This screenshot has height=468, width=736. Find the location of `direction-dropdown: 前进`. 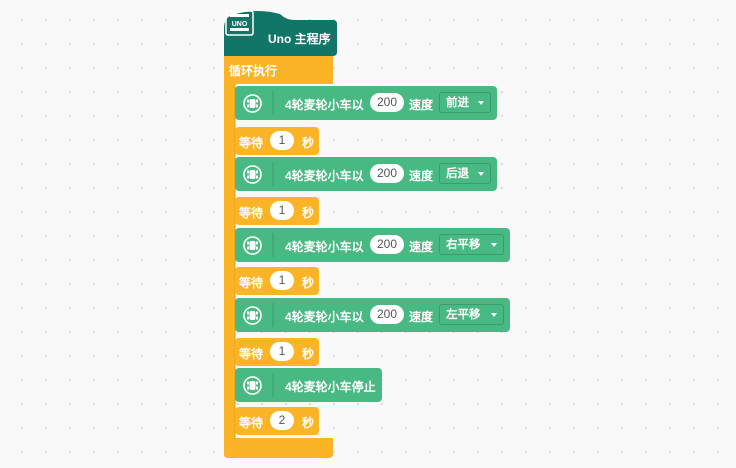

direction-dropdown: 前进 is located at coordinates (465, 102).